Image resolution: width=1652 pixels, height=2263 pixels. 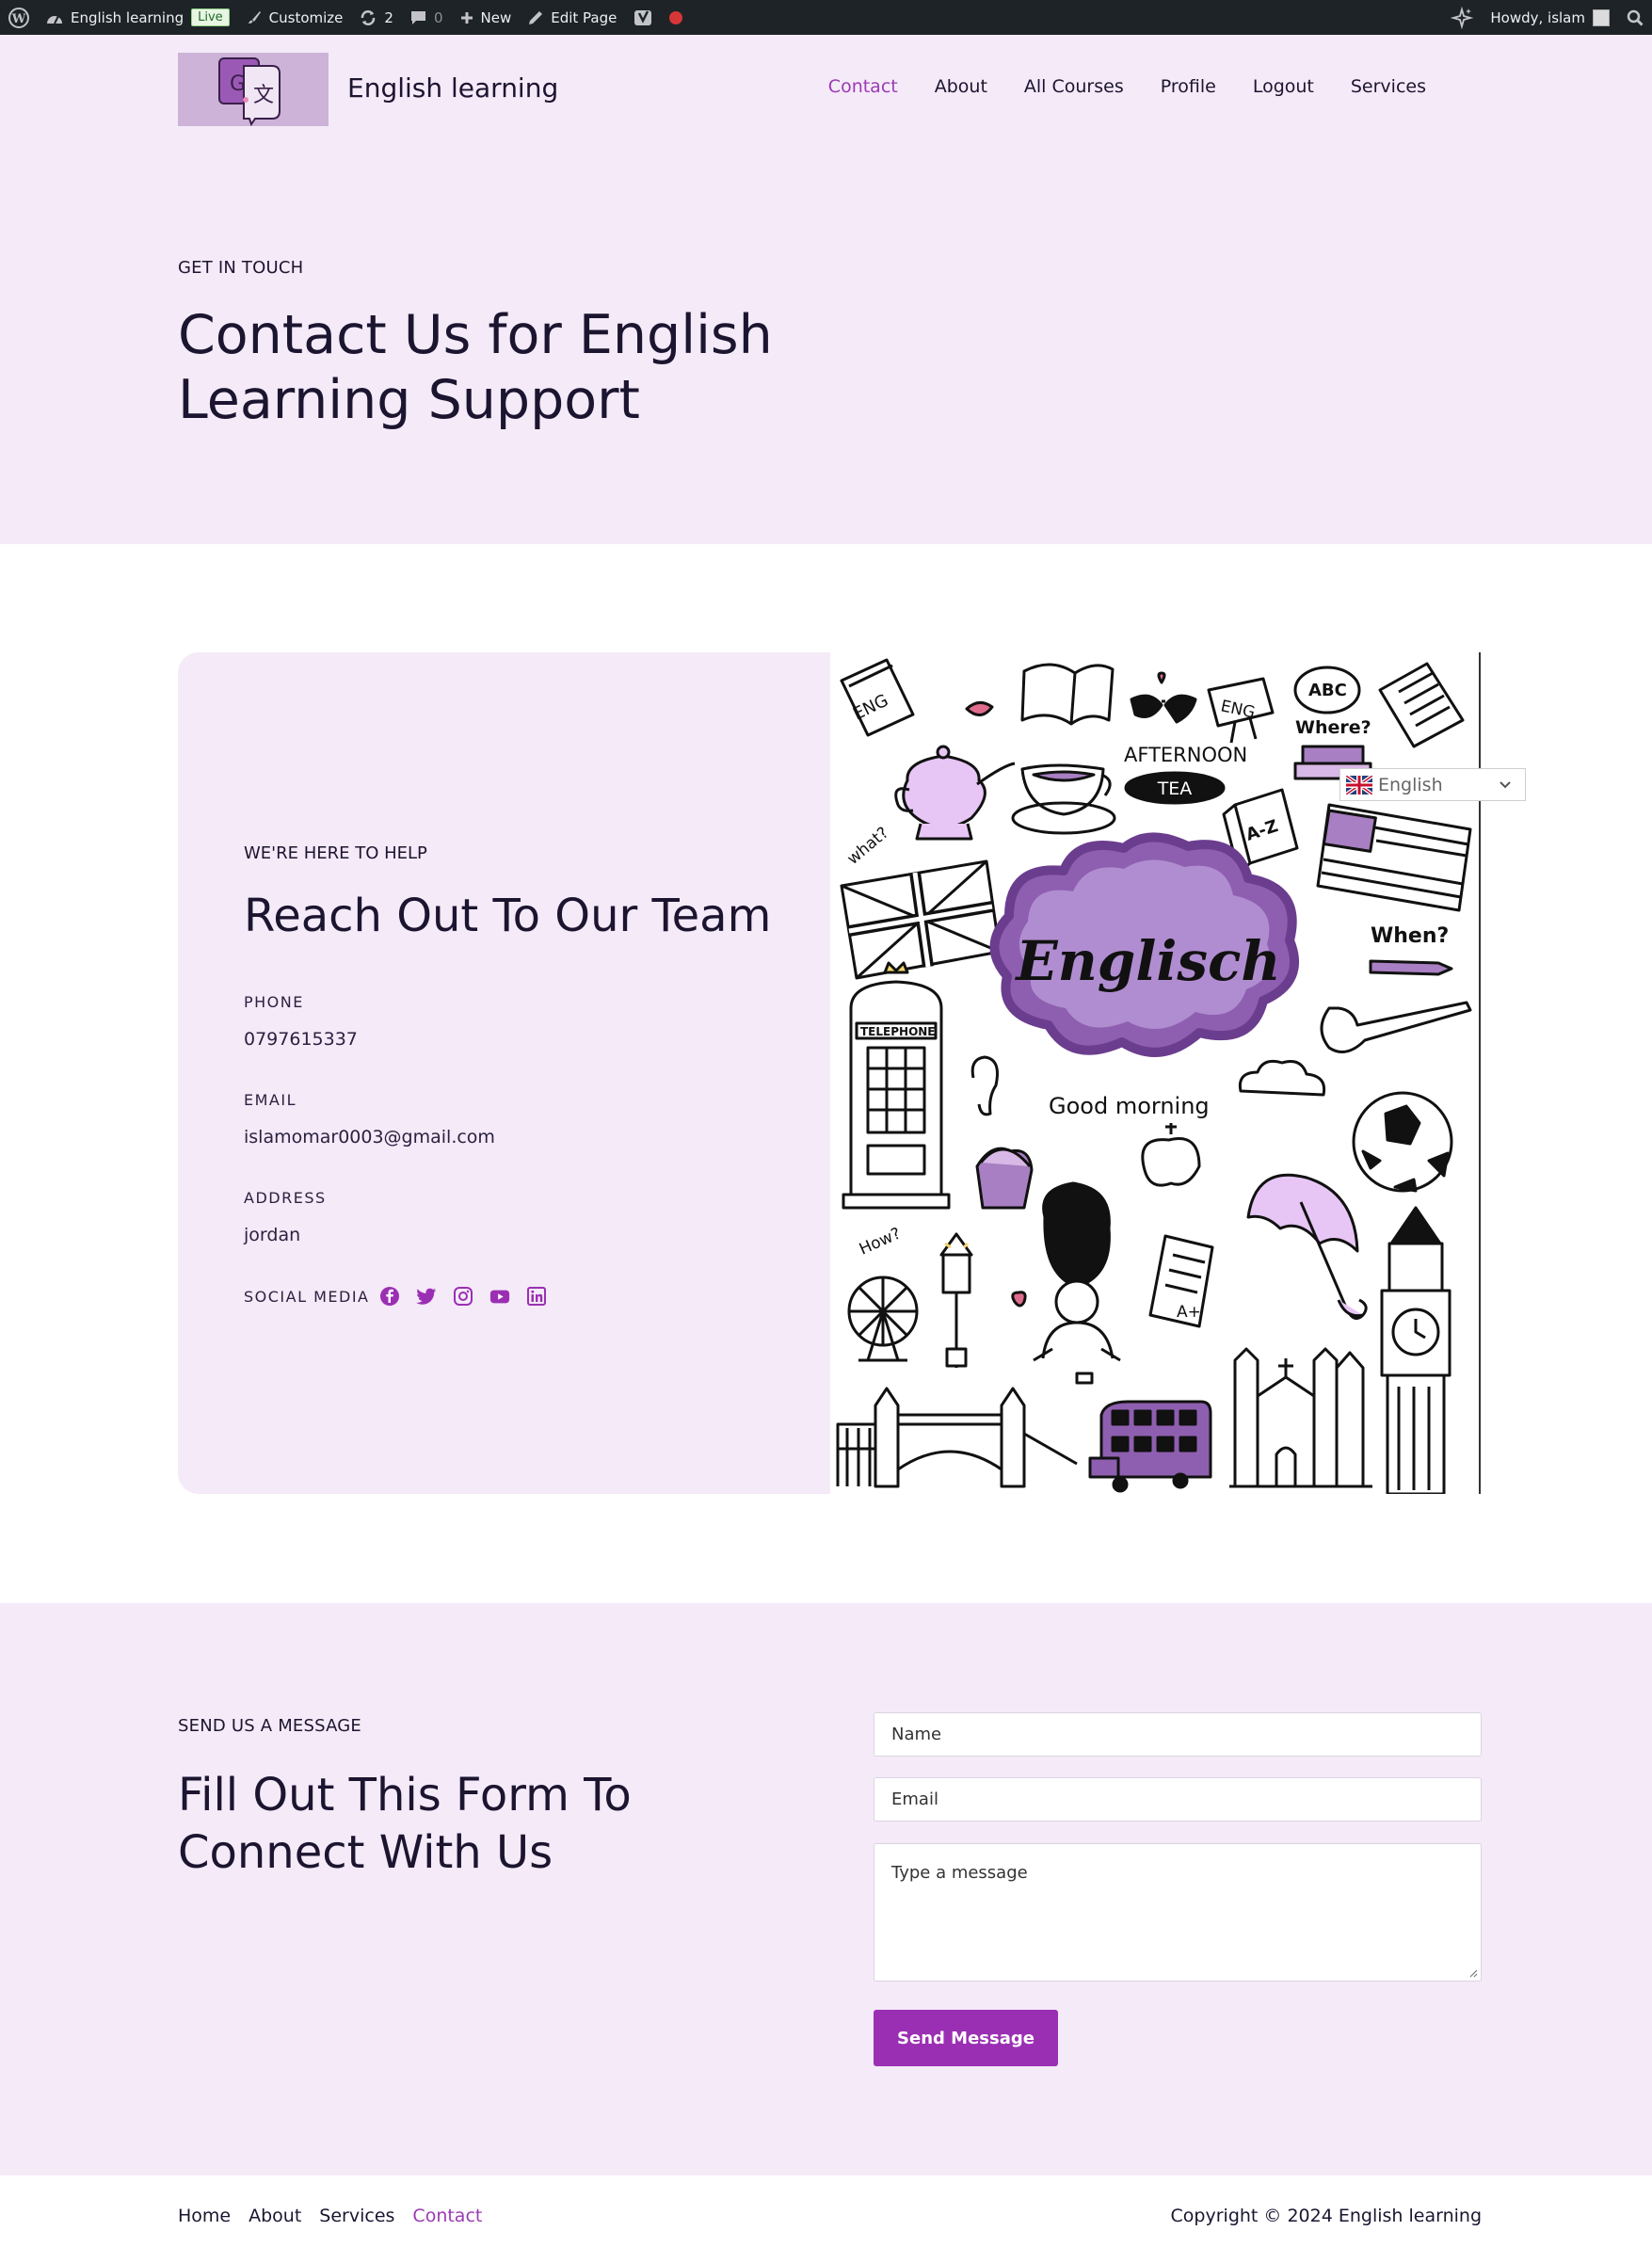 I want to click on language-switcher: English, so click(x=1432, y=785).